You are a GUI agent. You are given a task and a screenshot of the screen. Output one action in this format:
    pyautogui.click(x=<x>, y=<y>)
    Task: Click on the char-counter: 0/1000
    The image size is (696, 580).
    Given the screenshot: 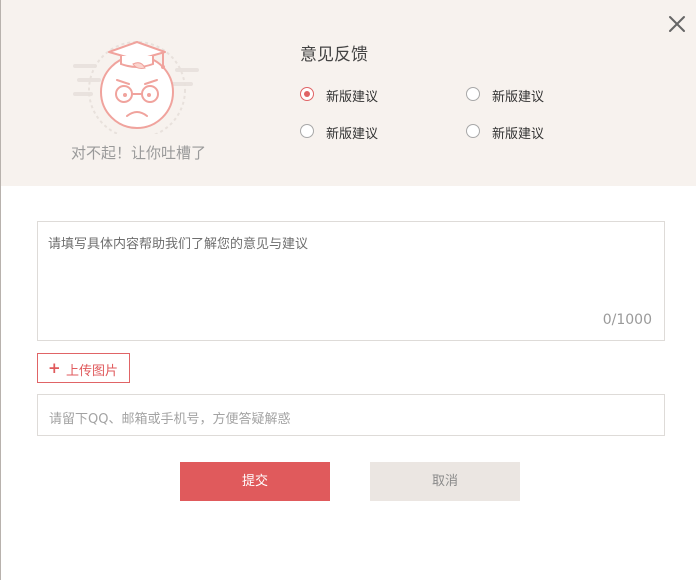 What is the action you would take?
    pyautogui.click(x=627, y=320)
    